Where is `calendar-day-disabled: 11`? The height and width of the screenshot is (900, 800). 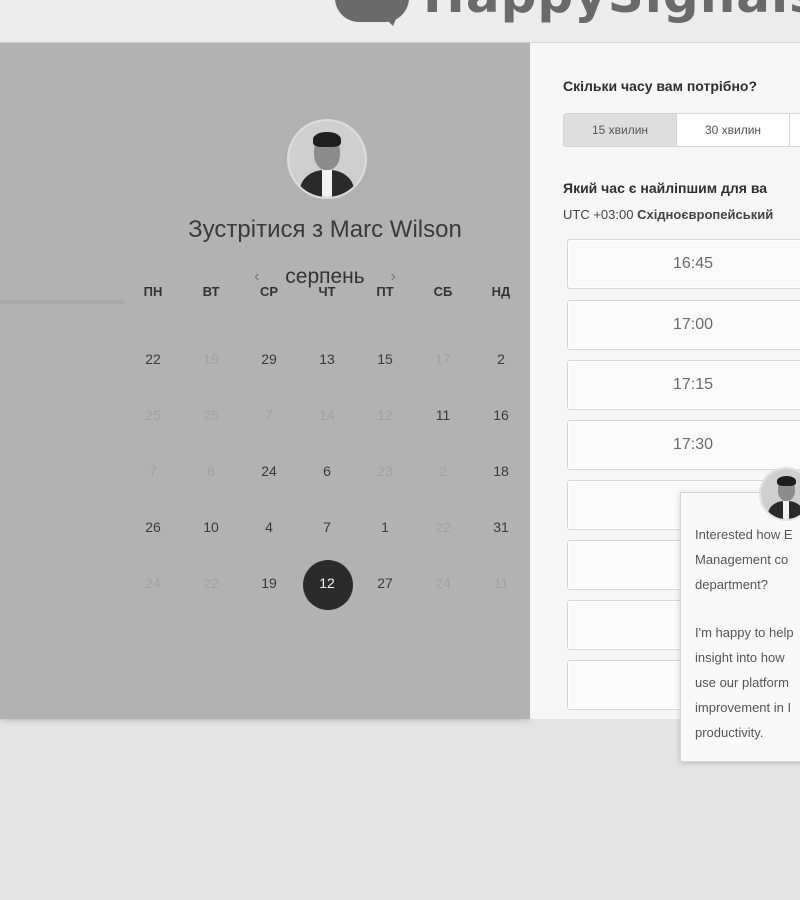 calendar-day-disabled: 11 is located at coordinates (501, 583).